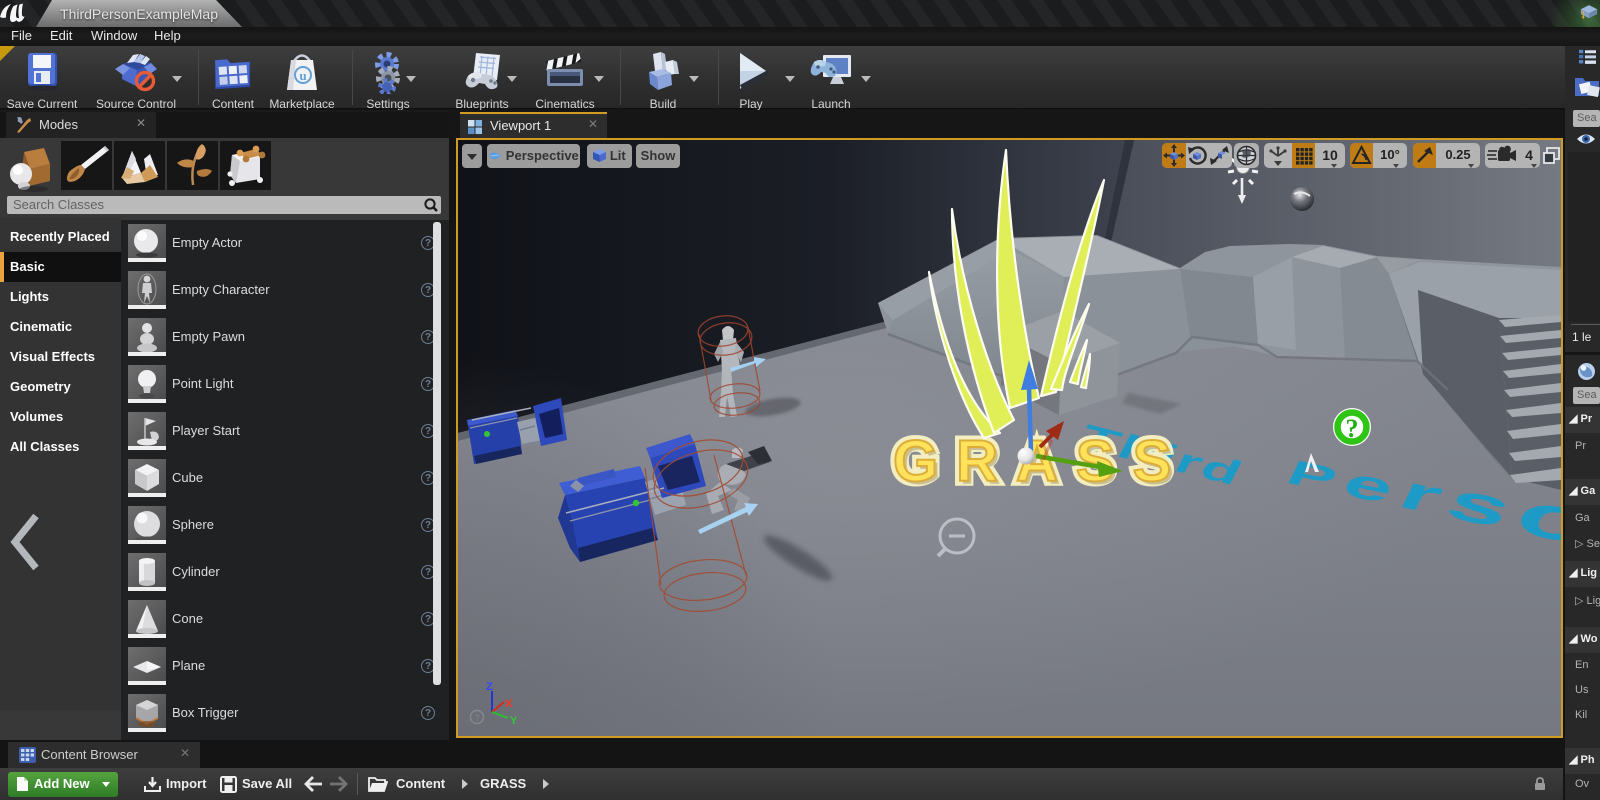 This screenshot has width=1600, height=800. What do you see at coordinates (514, 721) in the screenshot?
I see `svg-text: Y` at bounding box center [514, 721].